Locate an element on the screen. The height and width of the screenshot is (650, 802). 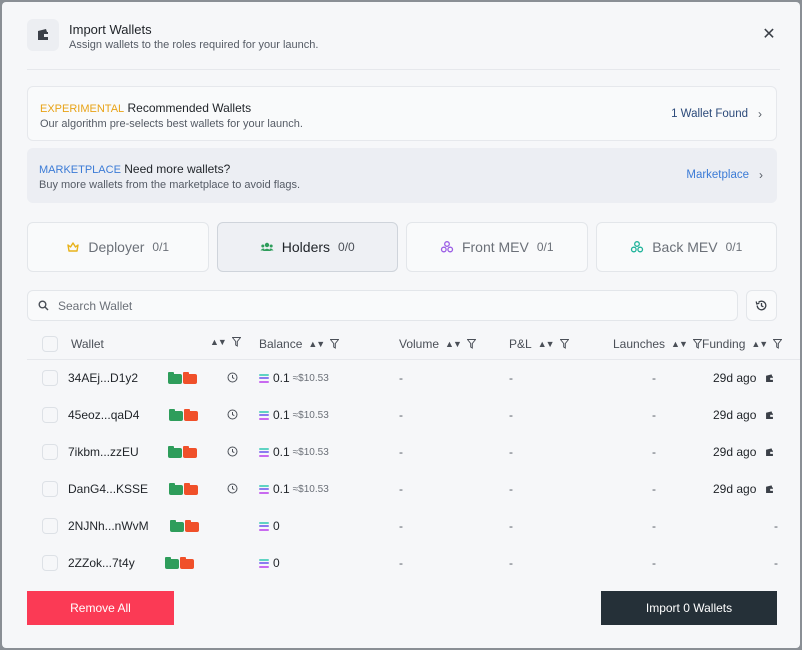
close-icon: ✕ is located at coordinates (769, 35).